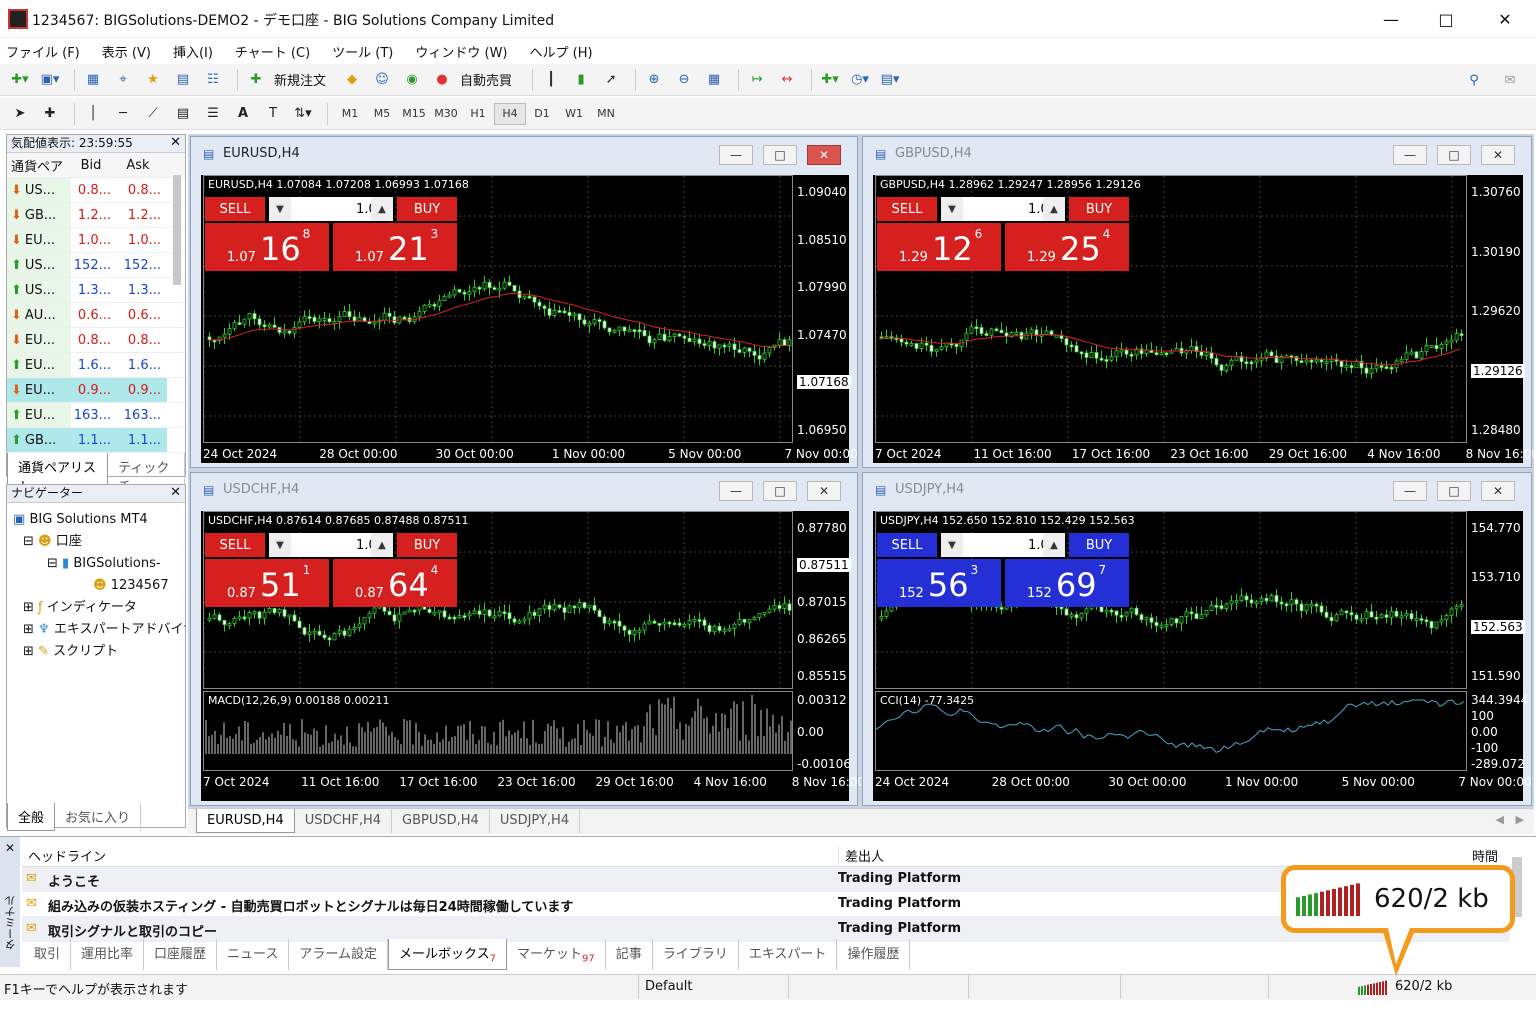 This screenshot has width=1536, height=1012. Describe the element at coordinates (448, 954) in the screenshot. I see `terminal-tab: メールボックス7` at that location.